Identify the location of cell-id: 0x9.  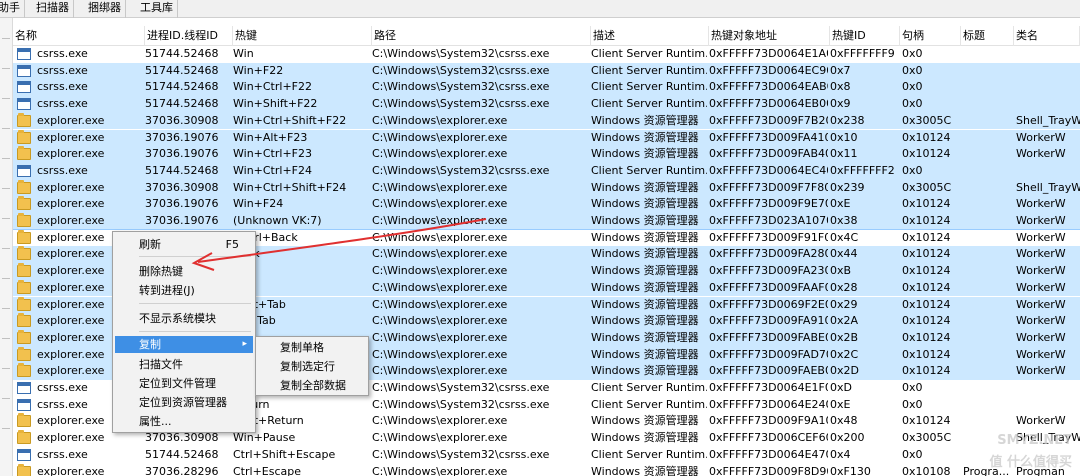
(840, 104).